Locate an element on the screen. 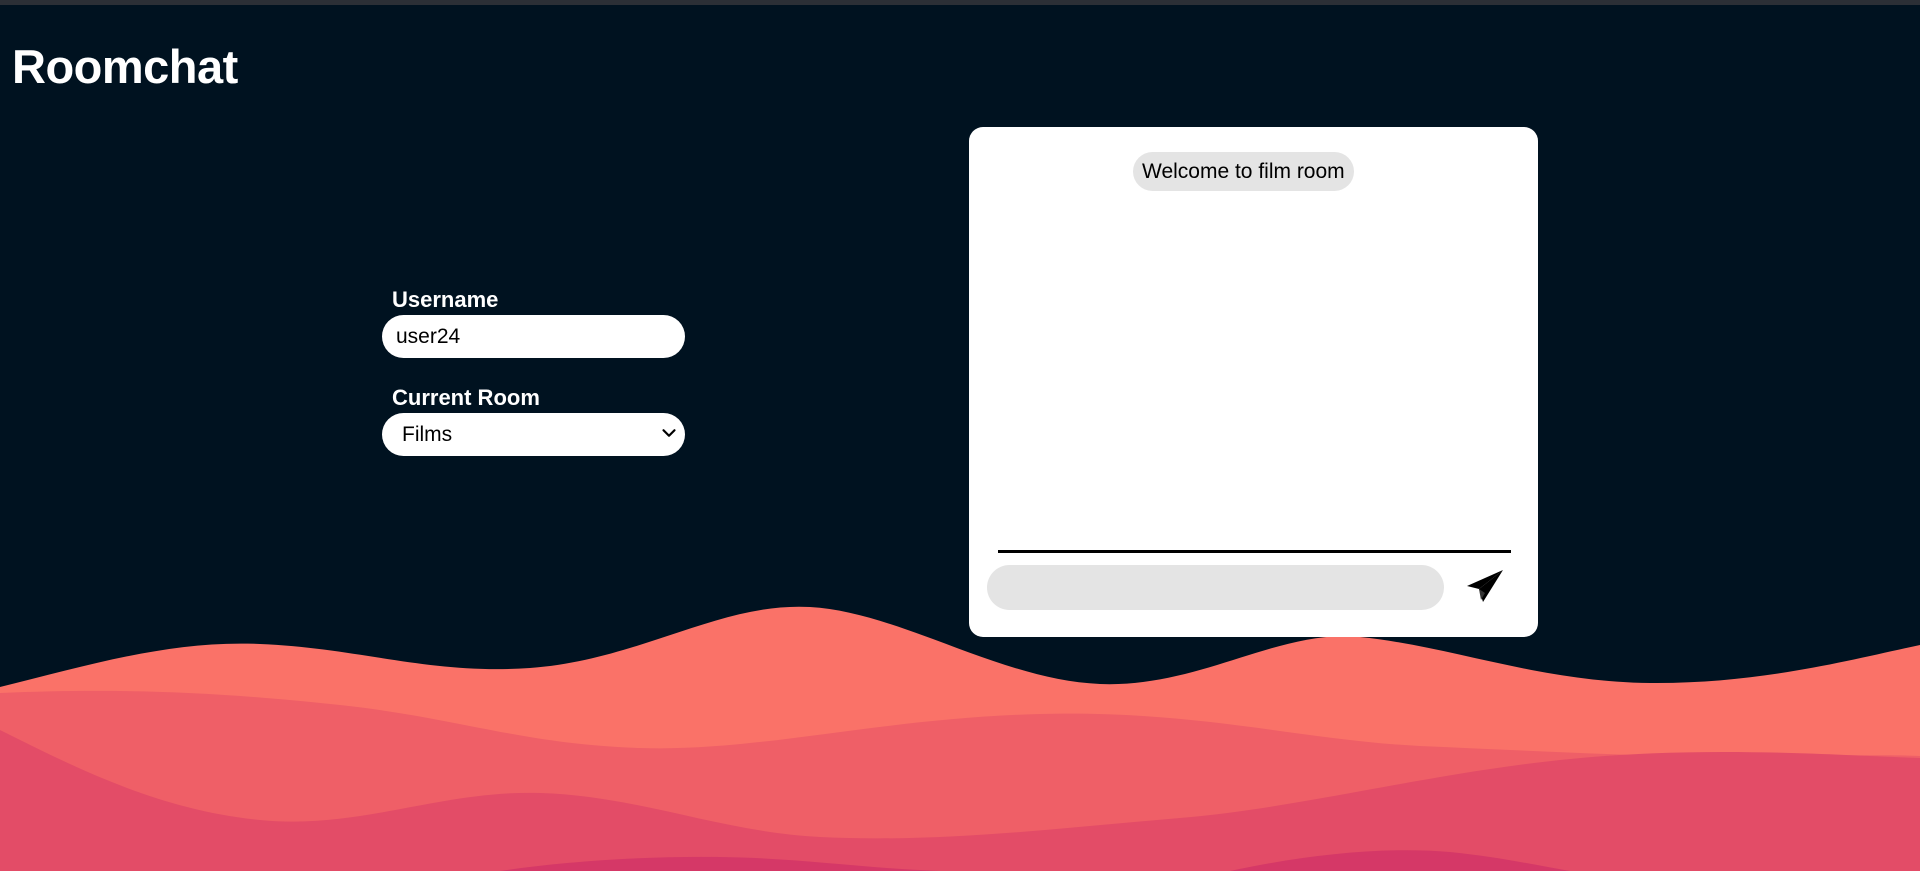  paper-plane-icon is located at coordinates (1485, 586).